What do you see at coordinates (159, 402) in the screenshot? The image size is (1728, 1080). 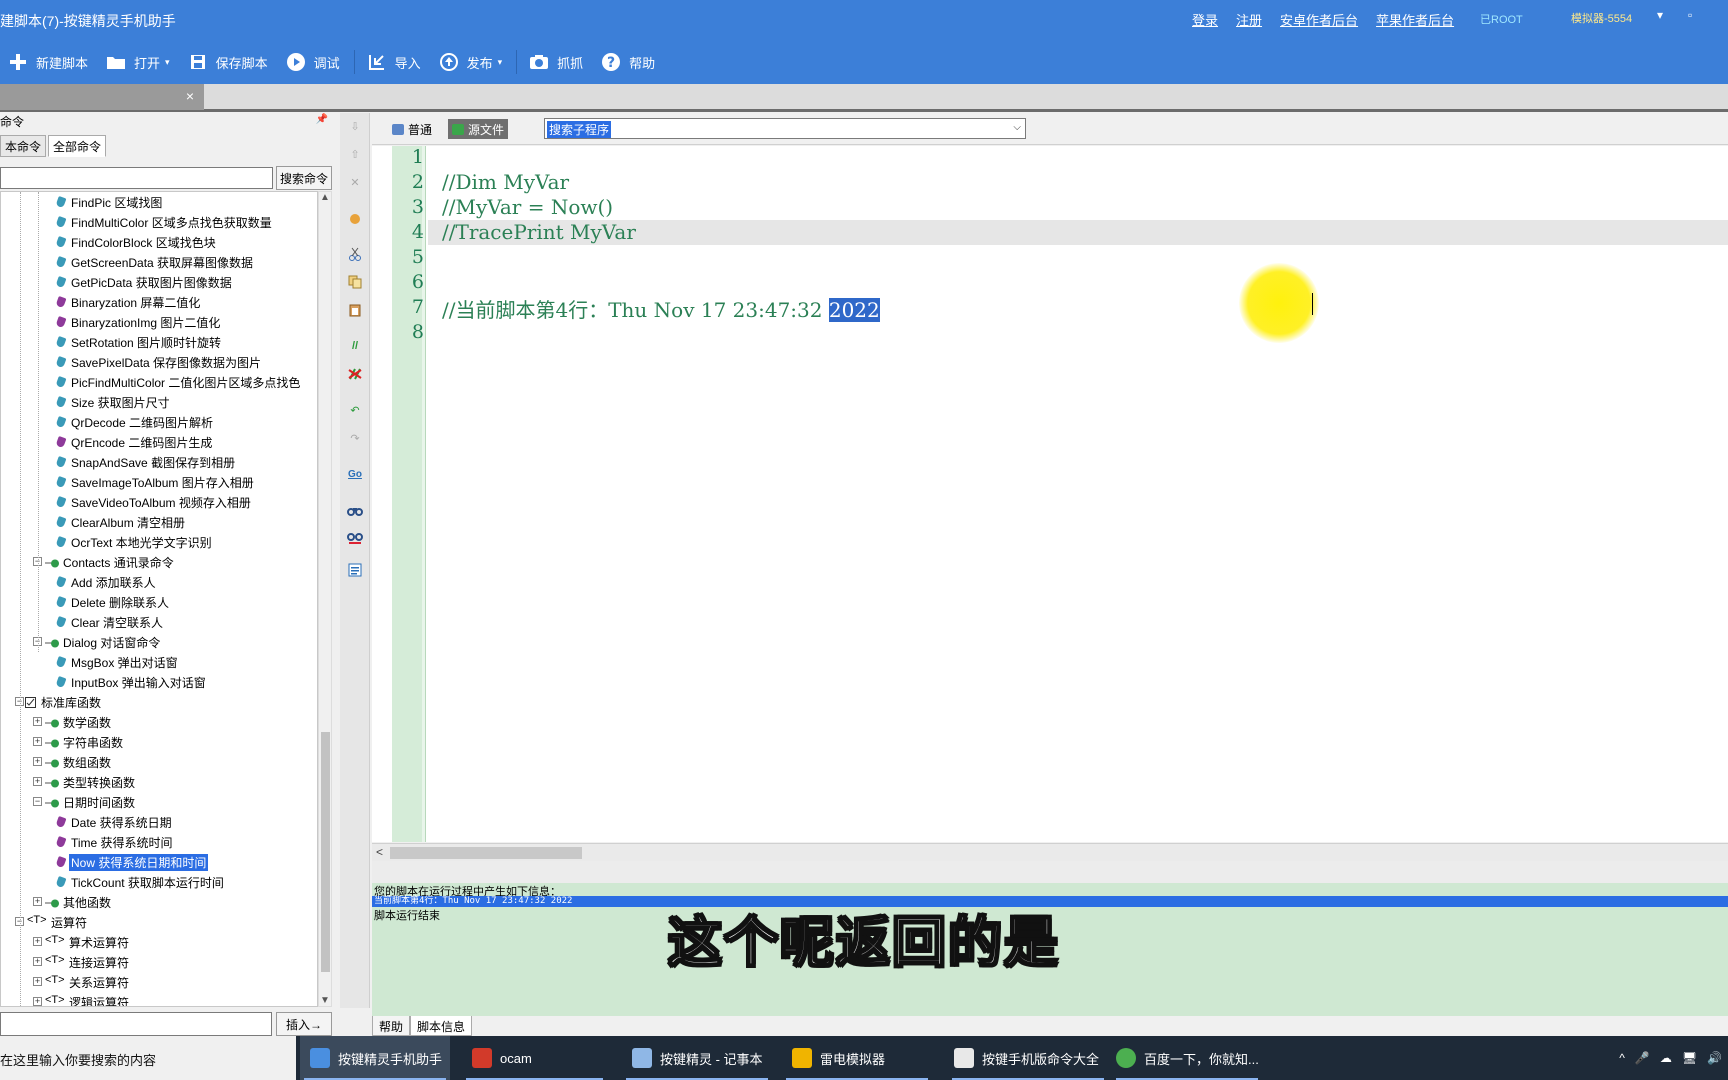 I see `tree-item: Size 获取图片尺寸` at bounding box center [159, 402].